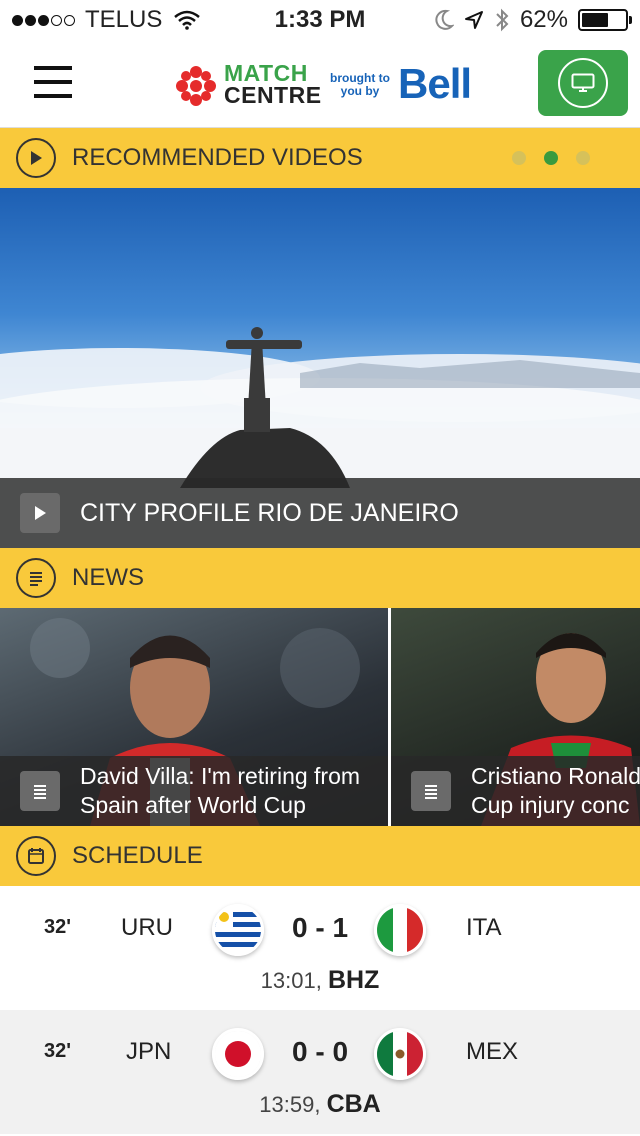  What do you see at coordinates (108, 577) in the screenshot?
I see `section-title-news: NEWS` at bounding box center [108, 577].